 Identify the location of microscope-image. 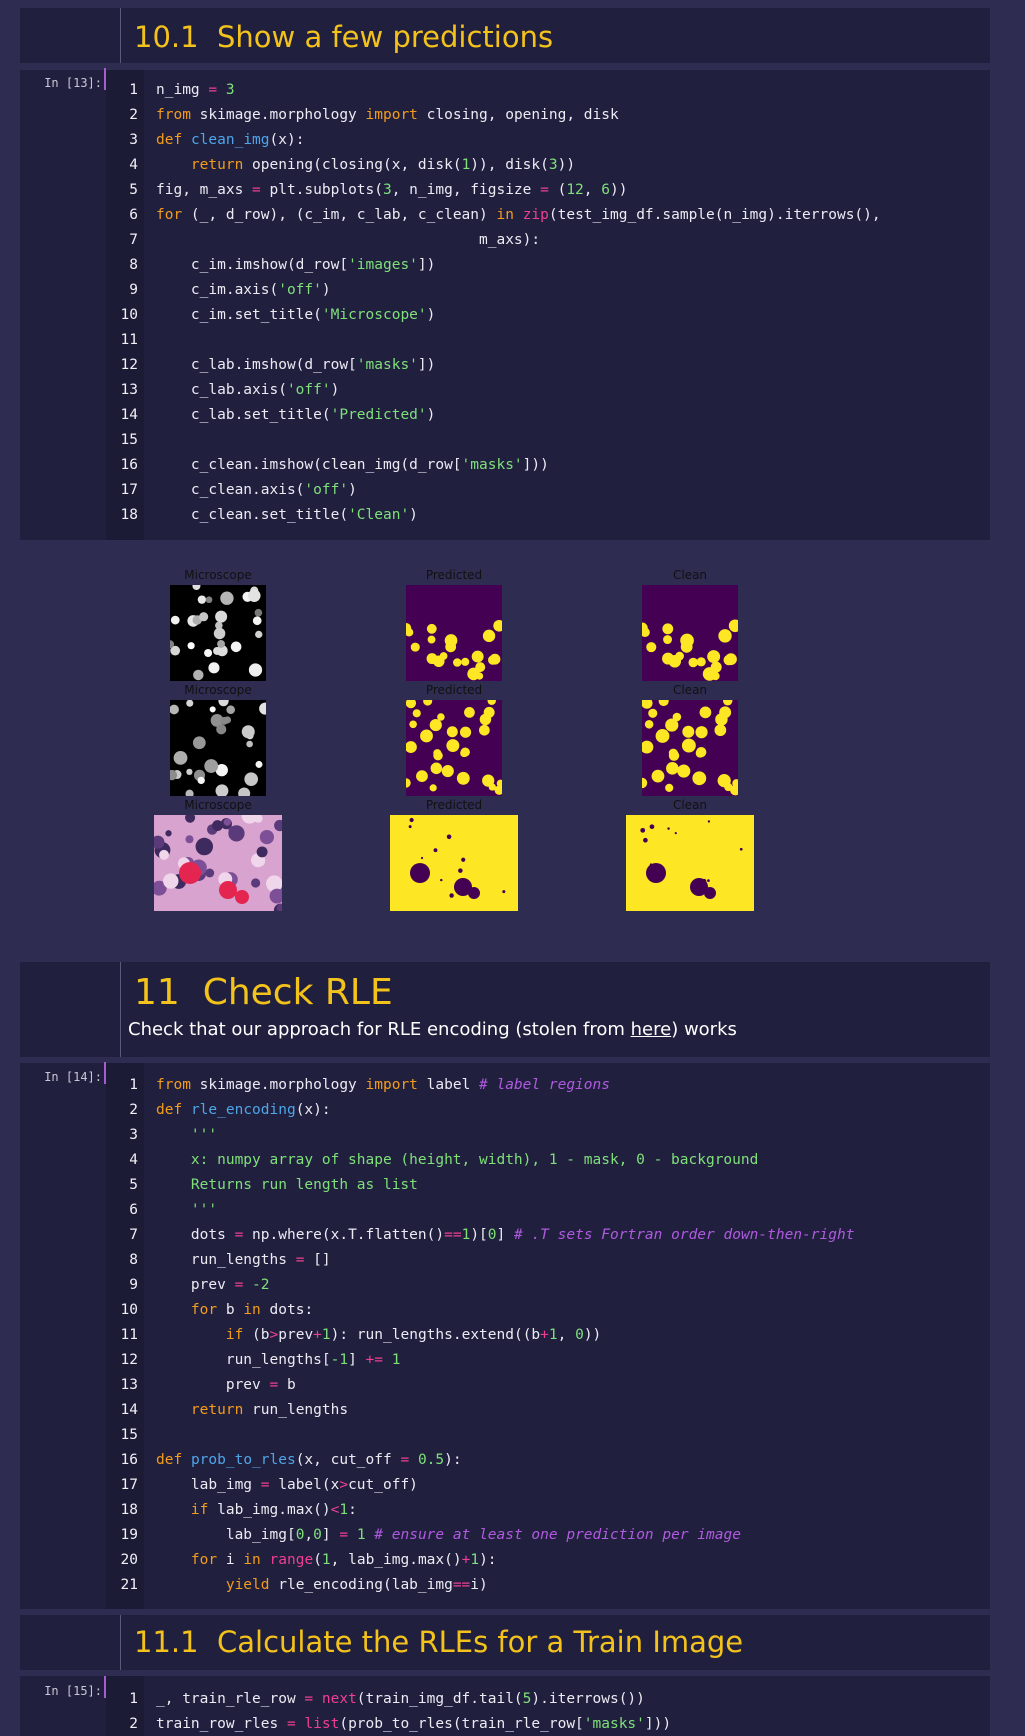
(218, 748).